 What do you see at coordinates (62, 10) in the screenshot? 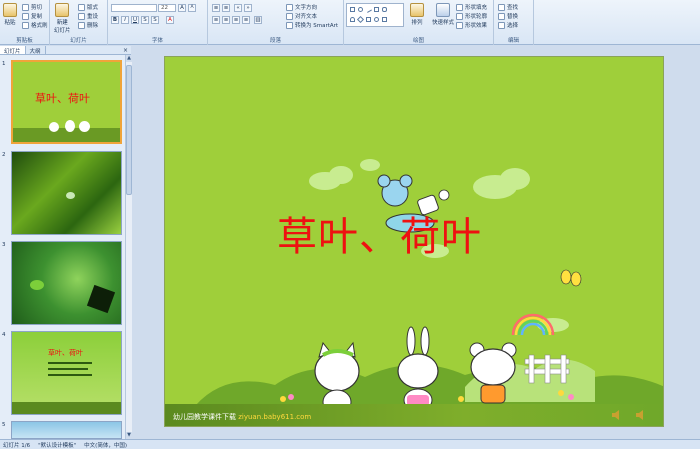
I see `new-slide-icon` at bounding box center [62, 10].